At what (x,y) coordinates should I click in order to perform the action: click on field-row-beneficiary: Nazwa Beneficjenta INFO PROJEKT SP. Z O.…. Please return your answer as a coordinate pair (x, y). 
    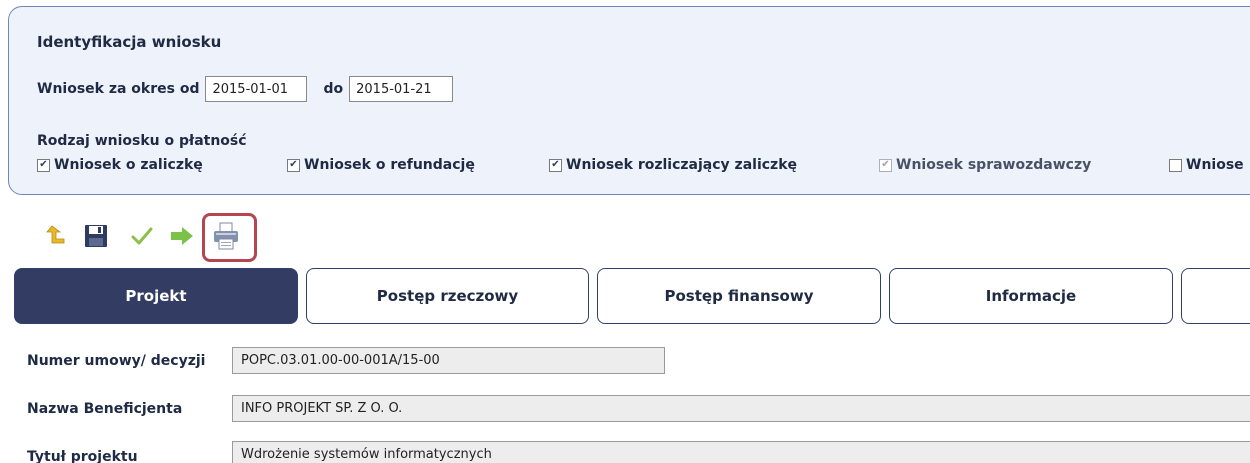
    Looking at the image, I should click on (625, 410).